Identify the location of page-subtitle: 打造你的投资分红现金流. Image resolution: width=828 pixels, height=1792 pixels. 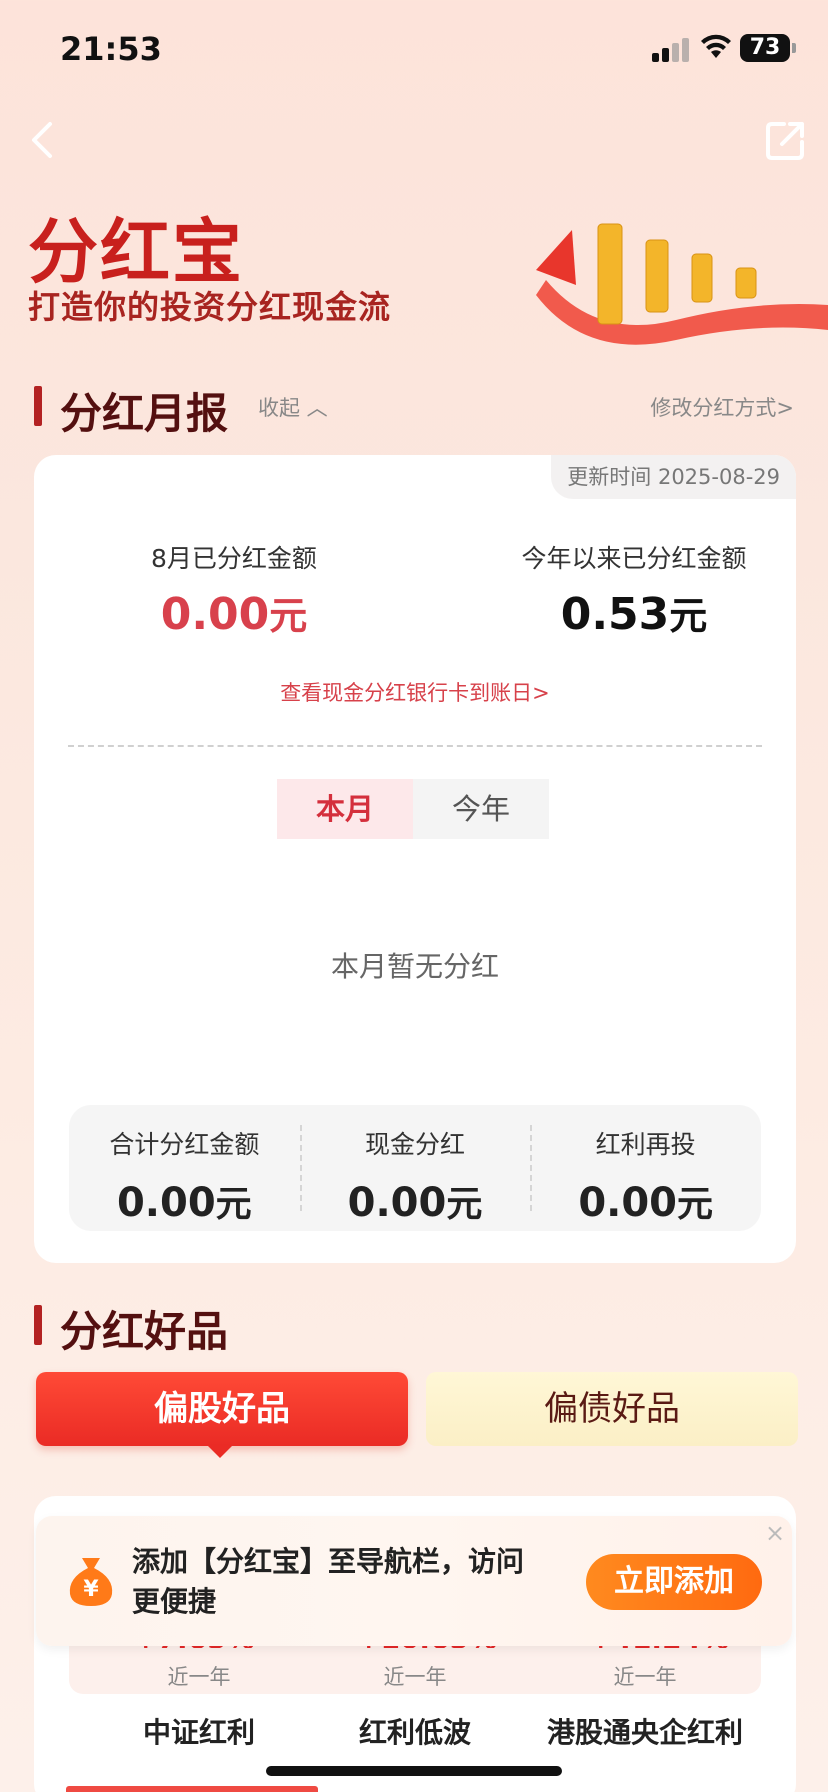
(210, 307).